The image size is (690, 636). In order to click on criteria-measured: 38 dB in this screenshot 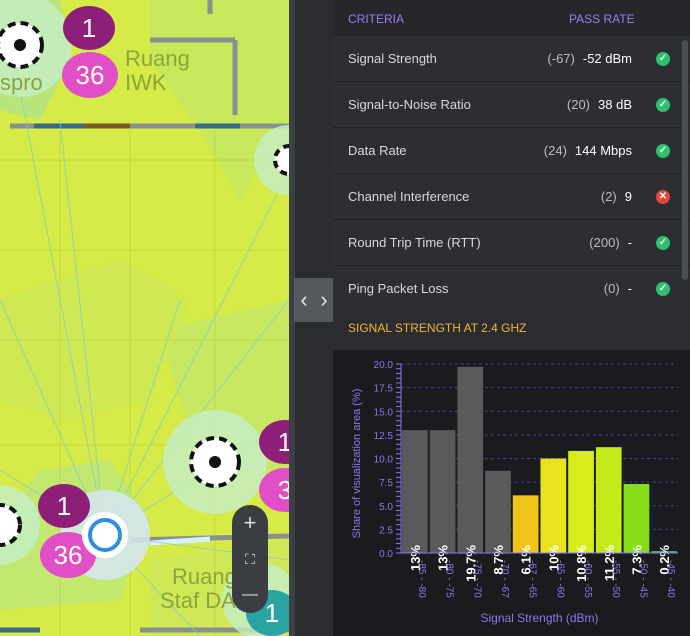, I will do `click(615, 104)`.